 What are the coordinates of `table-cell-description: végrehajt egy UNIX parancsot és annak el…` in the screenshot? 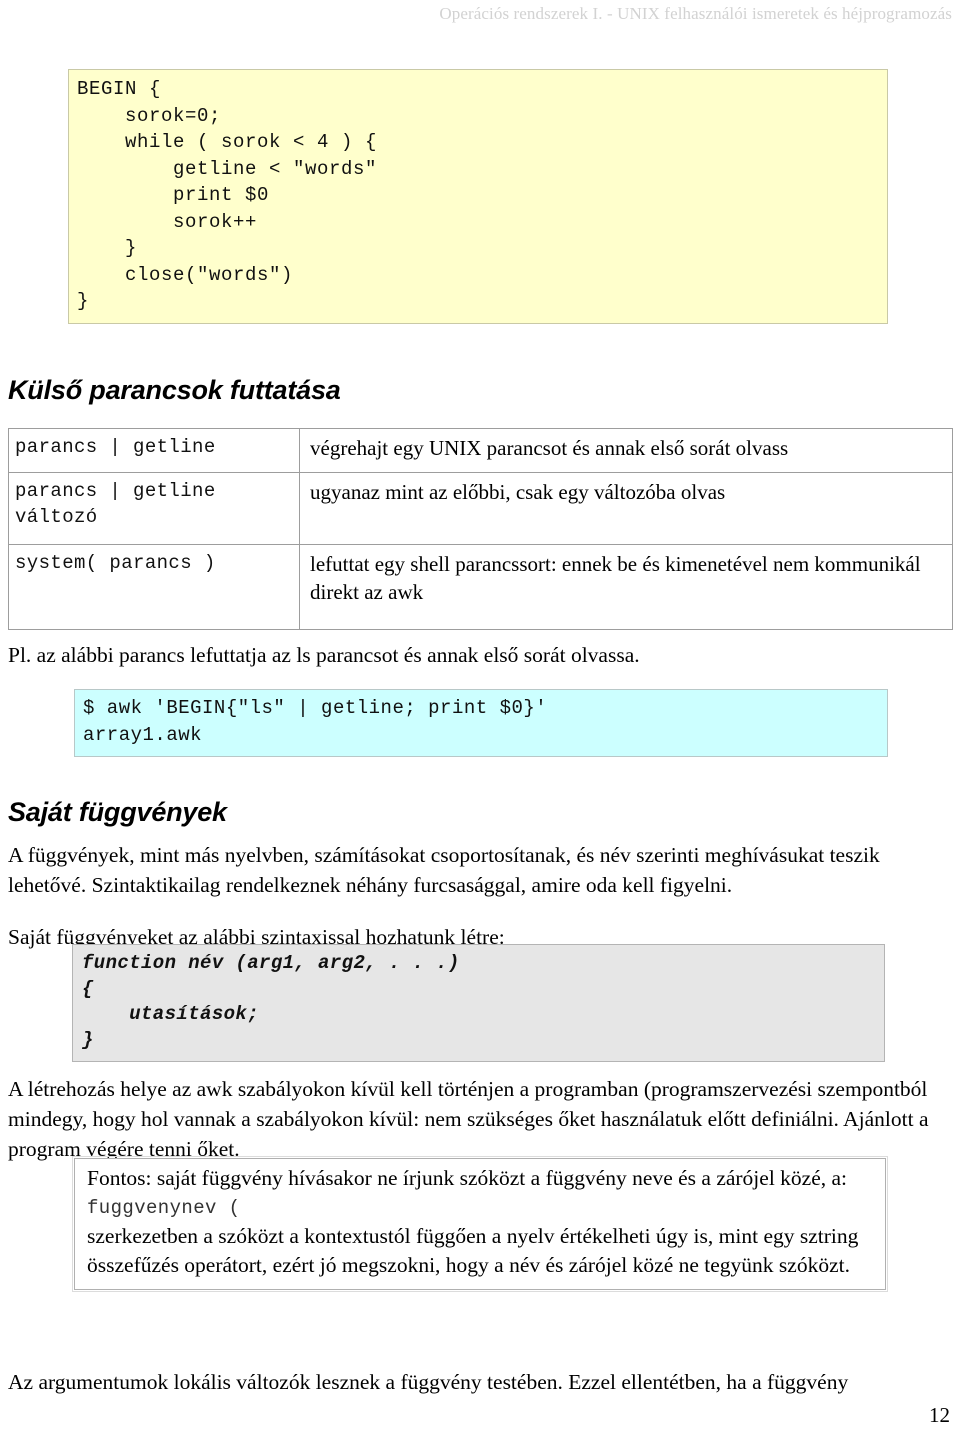 It's located at (626, 450).